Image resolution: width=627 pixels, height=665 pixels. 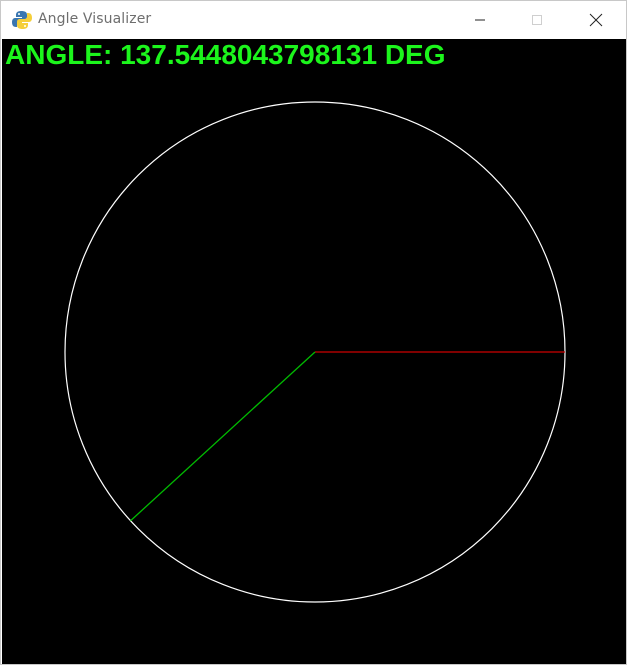 What do you see at coordinates (223, 436) in the screenshot?
I see `angle-ray` at bounding box center [223, 436].